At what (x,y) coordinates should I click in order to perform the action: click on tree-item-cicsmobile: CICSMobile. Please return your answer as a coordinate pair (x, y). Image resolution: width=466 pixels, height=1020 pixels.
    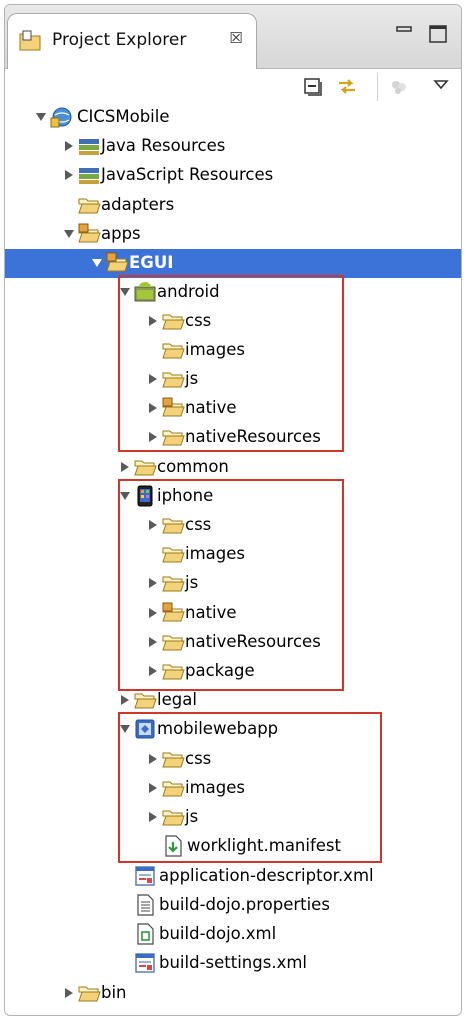
    Looking at the image, I should click on (233, 117).